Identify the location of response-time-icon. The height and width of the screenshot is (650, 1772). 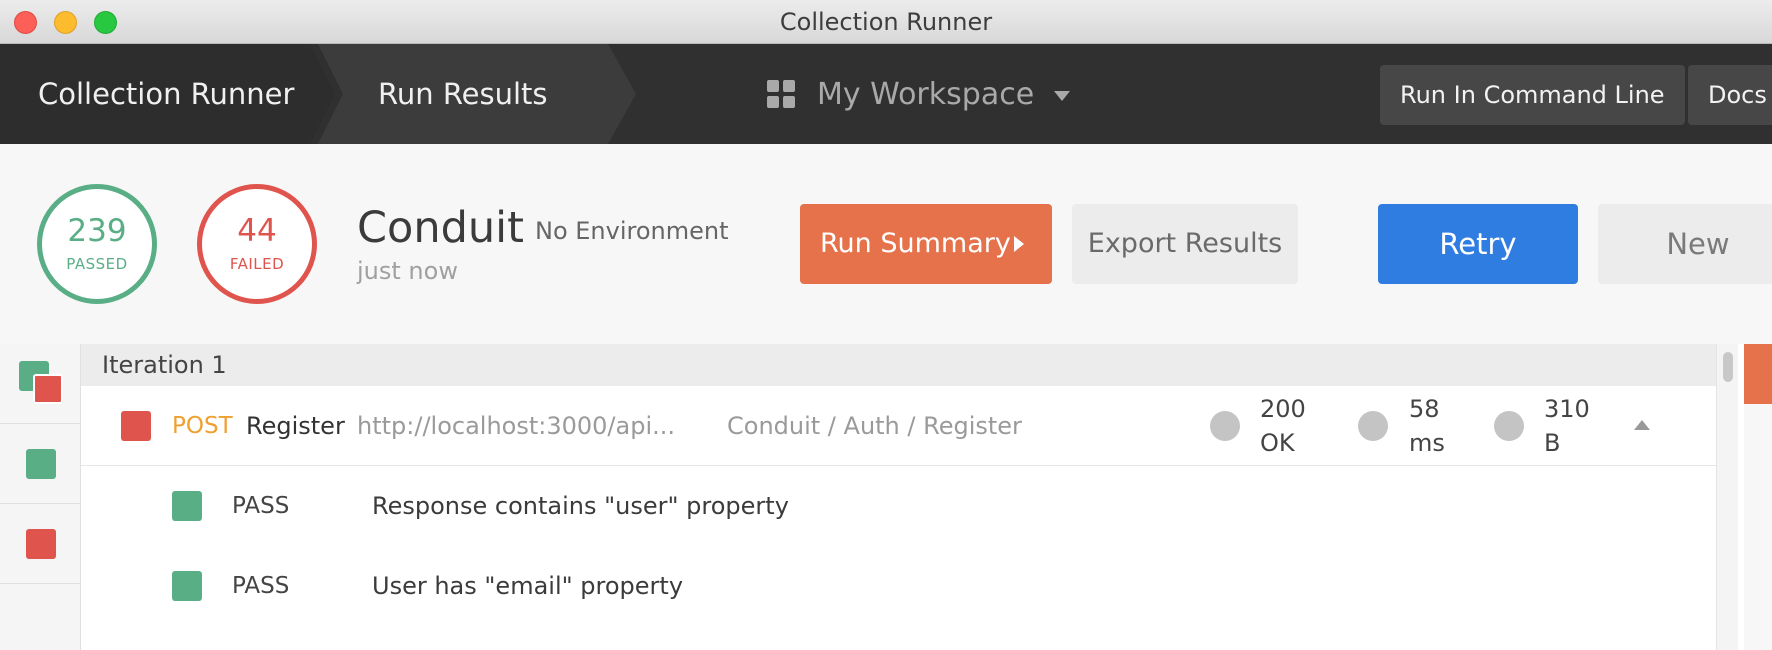
(1373, 426).